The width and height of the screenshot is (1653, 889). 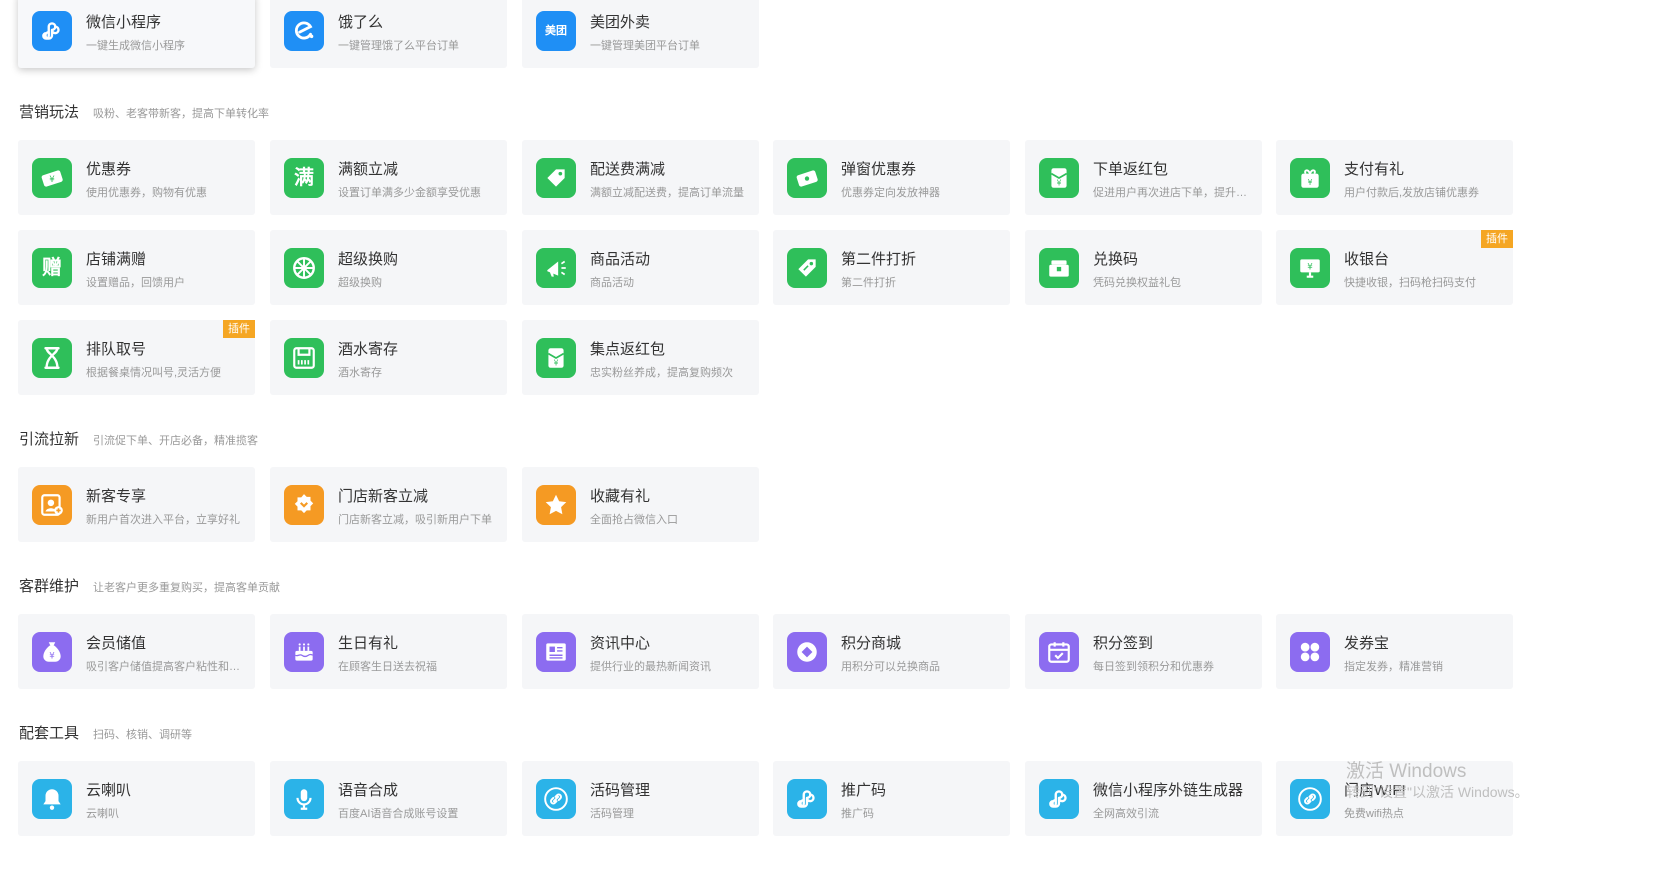 What do you see at coordinates (165, 667) in the screenshot?
I see `app-card-subtitle: 吸引客户储值提高客户粘性和复购` at bounding box center [165, 667].